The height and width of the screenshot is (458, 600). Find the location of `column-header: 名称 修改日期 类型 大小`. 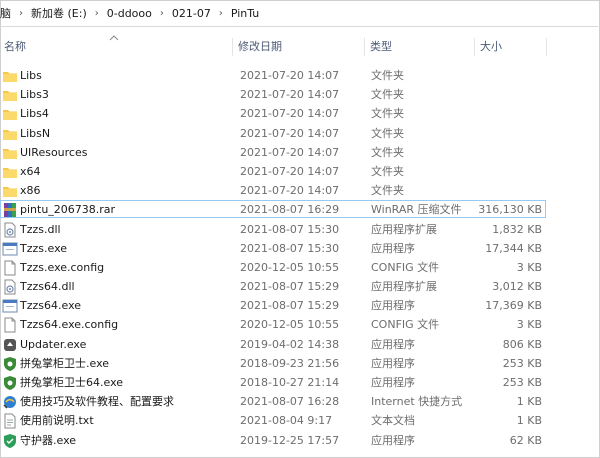

column-header: 名称 修改日期 类型 大小 is located at coordinates (299, 47).